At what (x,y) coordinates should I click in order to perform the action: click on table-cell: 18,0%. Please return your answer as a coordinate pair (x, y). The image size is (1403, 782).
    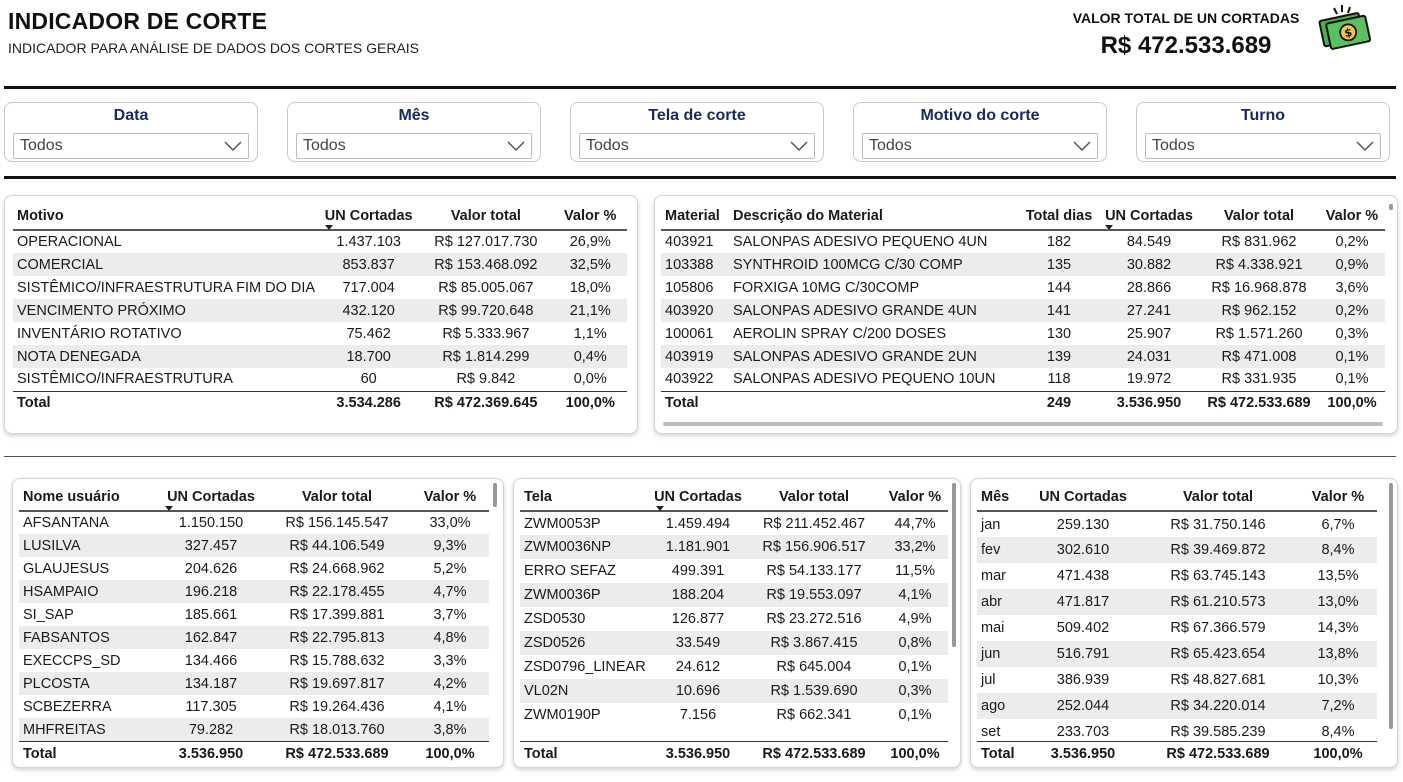
    Looking at the image, I should click on (590, 287).